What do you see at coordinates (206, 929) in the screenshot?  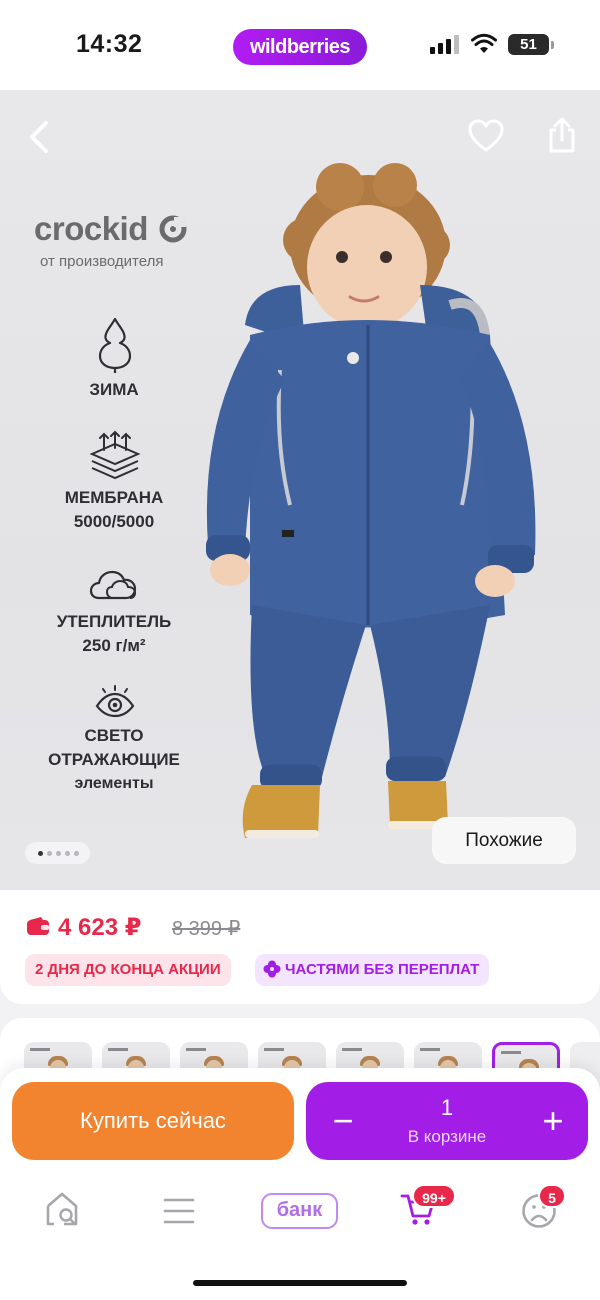 I see `old-price: 8 399 ₽` at bounding box center [206, 929].